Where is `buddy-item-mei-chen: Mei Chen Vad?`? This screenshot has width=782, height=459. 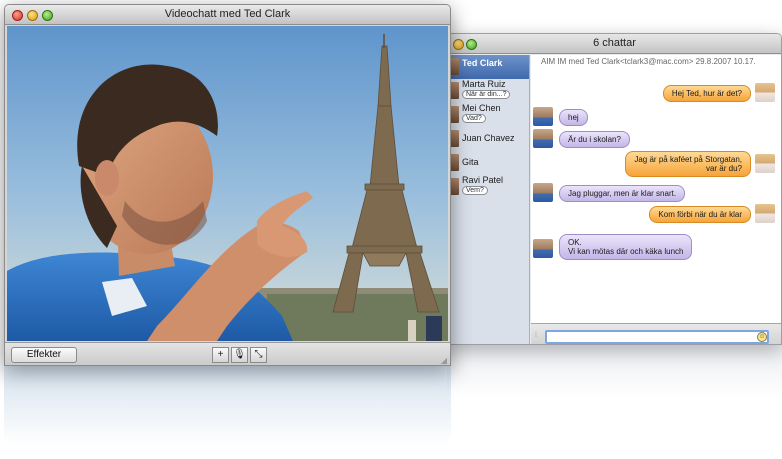
buddy-item-mei-chen: Mei Chen Vad? is located at coordinates (488, 115).